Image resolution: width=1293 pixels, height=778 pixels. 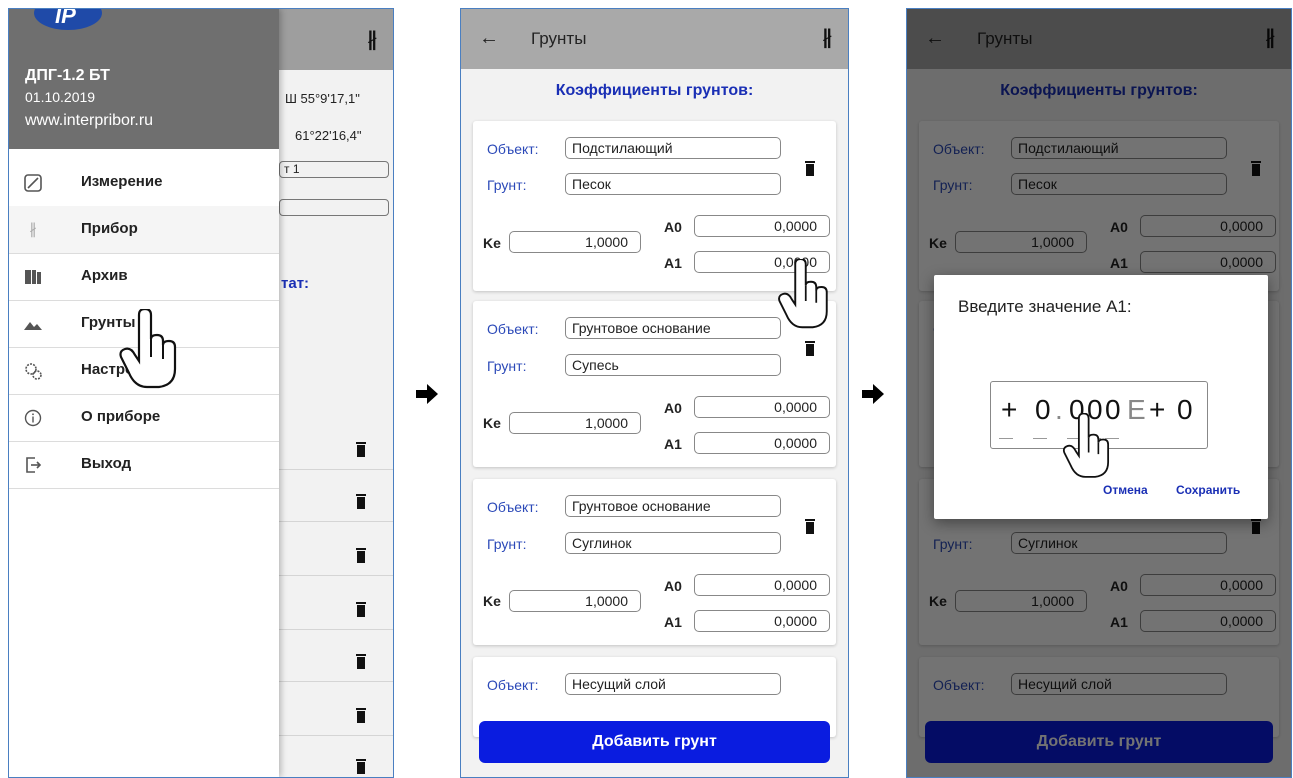 What do you see at coordinates (121, 416) in the screenshot?
I see `menu-item-label: О приборе` at bounding box center [121, 416].